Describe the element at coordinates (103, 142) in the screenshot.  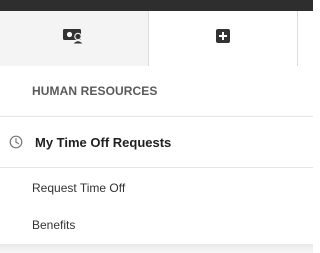
I see `menu-item-current-label: My Time Off Requests` at that location.